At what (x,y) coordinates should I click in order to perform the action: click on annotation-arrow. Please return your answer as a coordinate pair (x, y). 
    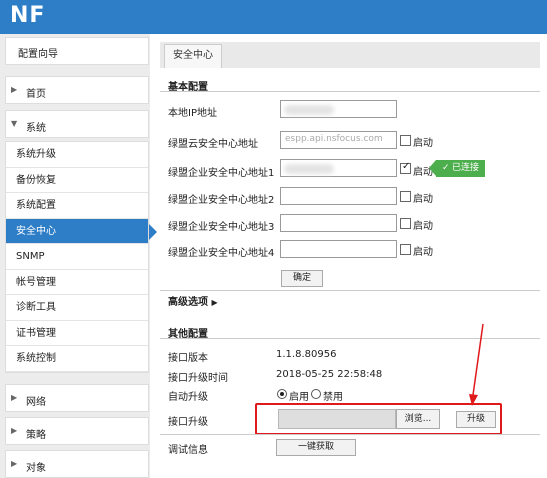
    Looking at the image, I should click on (476, 364).